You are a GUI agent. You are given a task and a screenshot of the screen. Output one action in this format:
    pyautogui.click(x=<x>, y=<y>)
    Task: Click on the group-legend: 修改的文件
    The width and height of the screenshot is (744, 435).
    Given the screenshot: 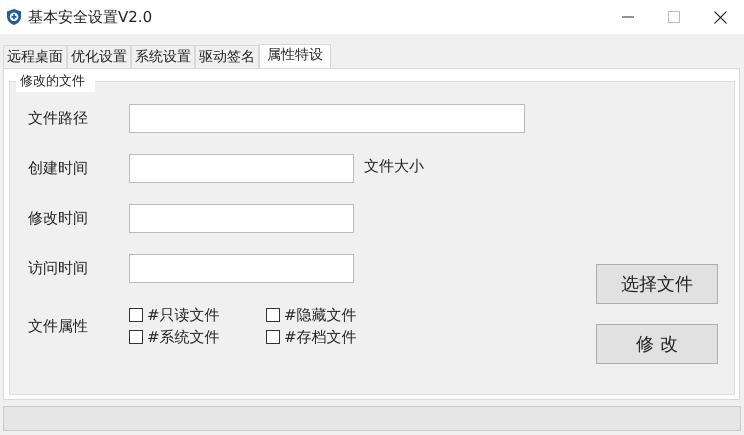 What is the action you would take?
    pyautogui.click(x=55, y=82)
    